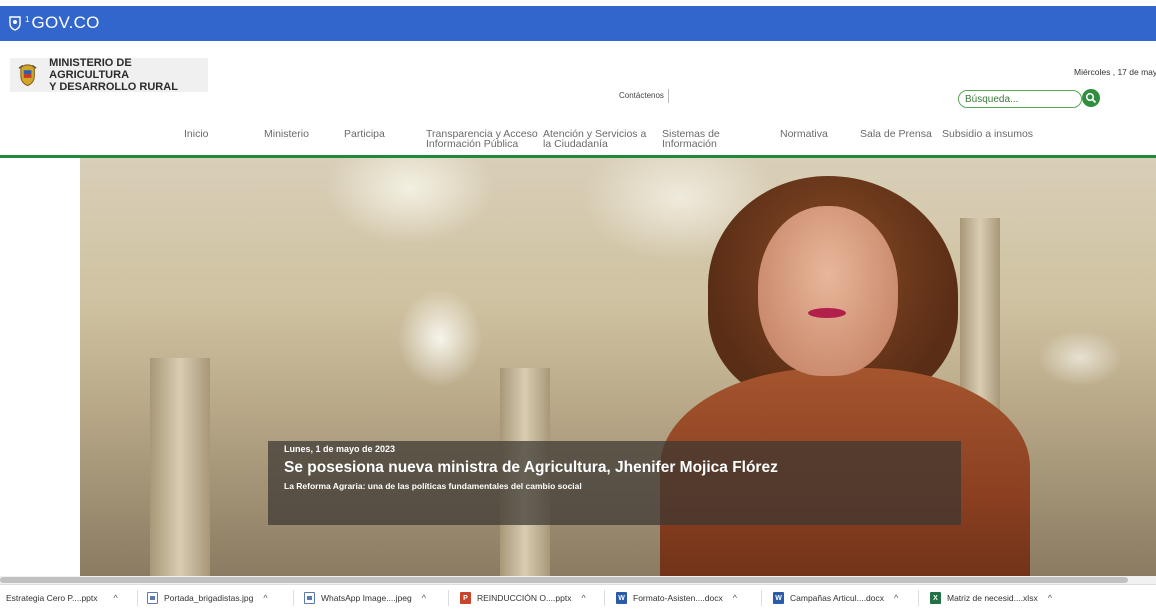 The height and width of the screenshot is (609, 1156). What do you see at coordinates (991, 598) in the screenshot?
I see `download-item: X Matriz de necesid....xlsx ^` at bounding box center [991, 598].